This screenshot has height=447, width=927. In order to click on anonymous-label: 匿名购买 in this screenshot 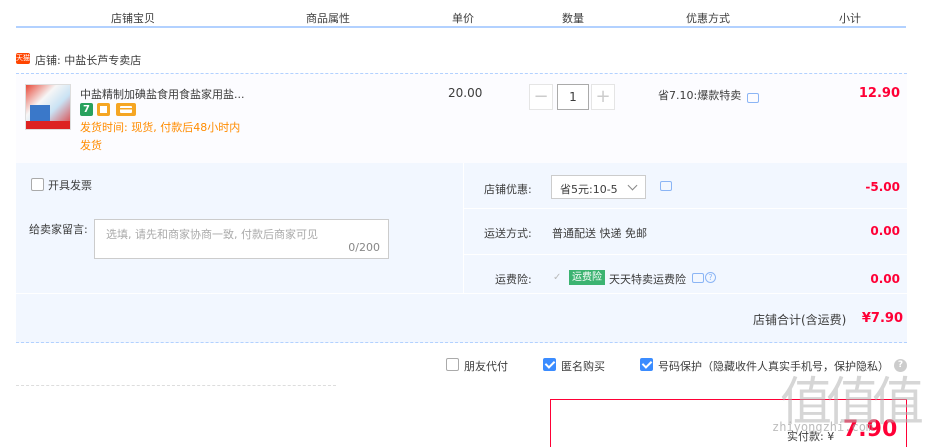, I will do `click(583, 366)`.